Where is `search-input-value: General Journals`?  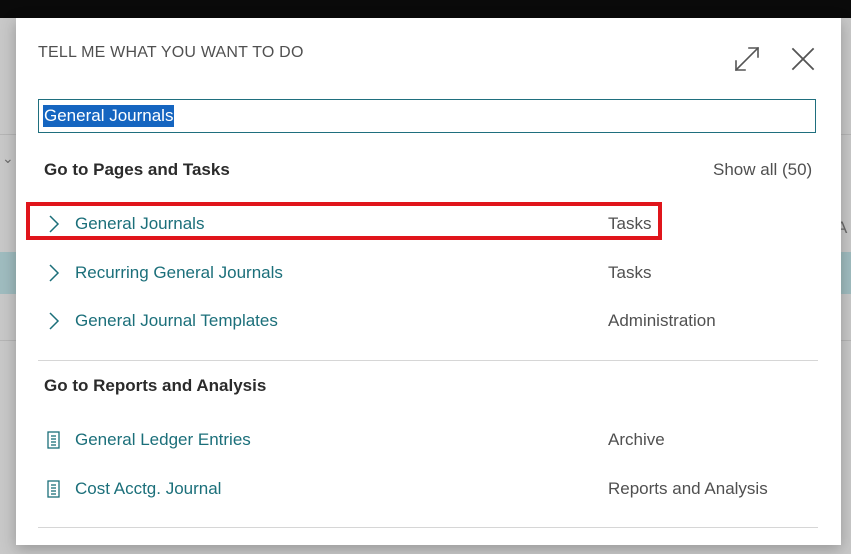 search-input-value: General Journals is located at coordinates (108, 116).